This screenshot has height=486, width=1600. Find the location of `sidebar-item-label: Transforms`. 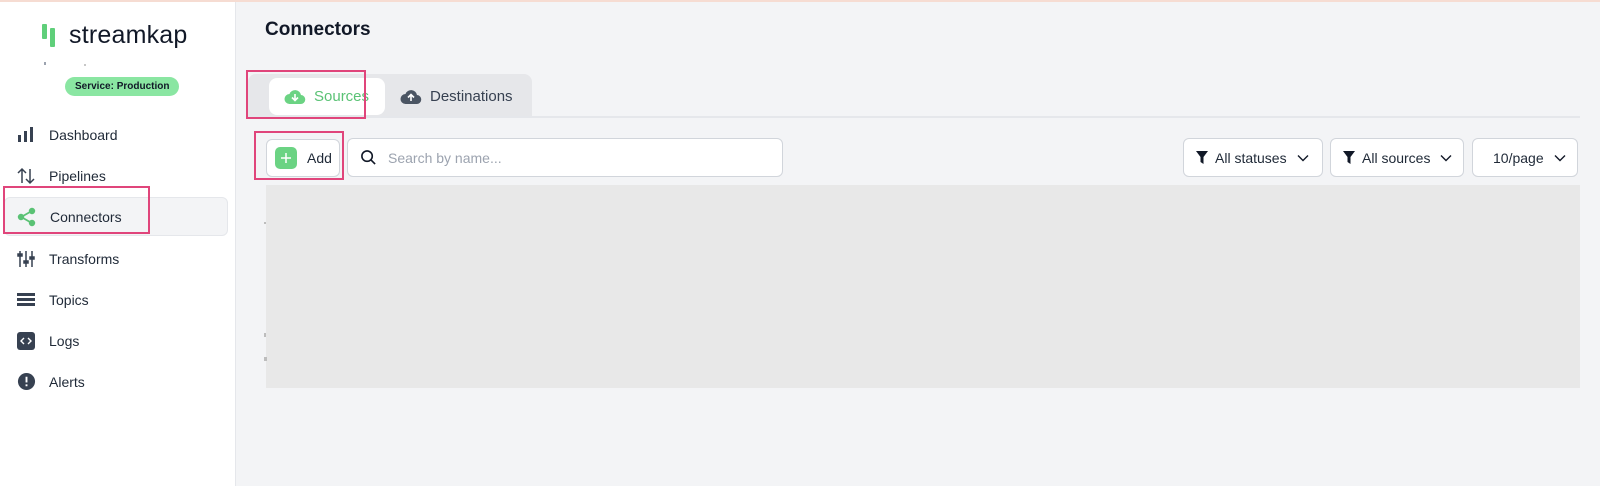

sidebar-item-label: Transforms is located at coordinates (84, 258).